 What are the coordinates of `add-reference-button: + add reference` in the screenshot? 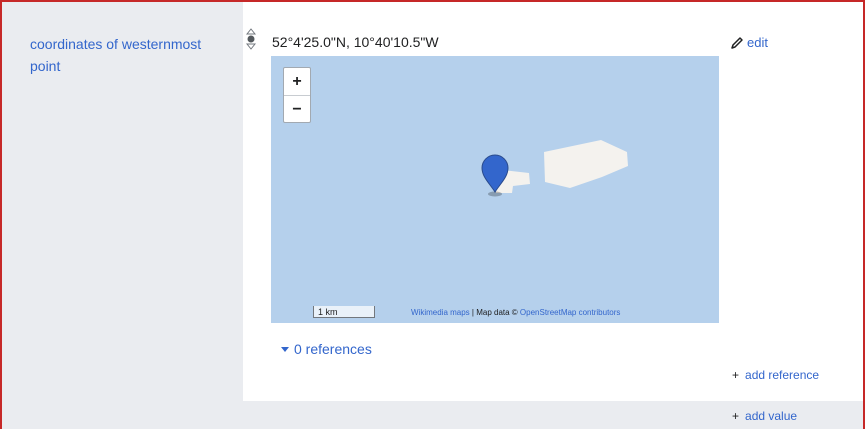 It's located at (775, 375).